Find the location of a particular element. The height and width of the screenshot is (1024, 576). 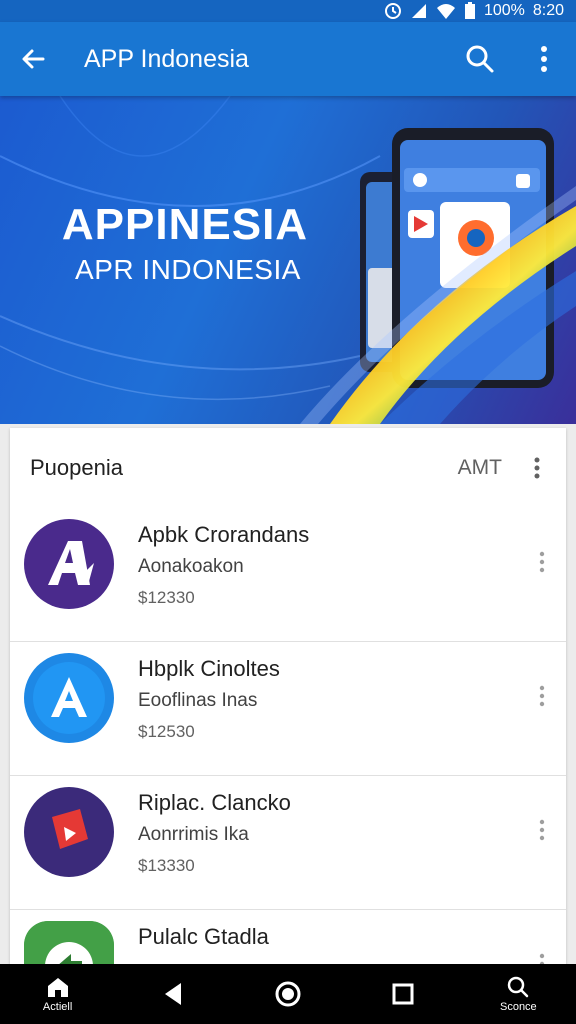

battery-text: 100% is located at coordinates (504, 10).